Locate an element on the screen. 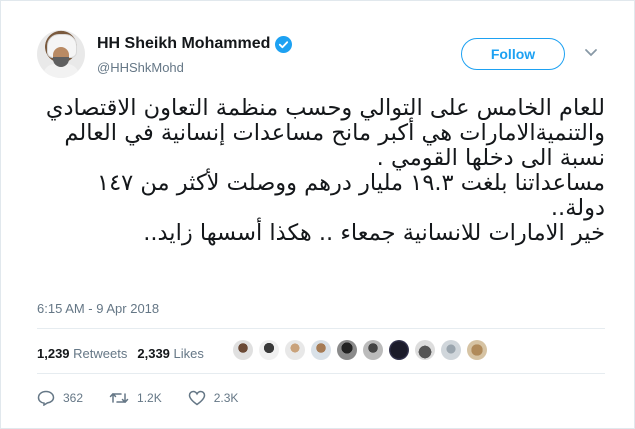  engagement-stats: 1,239 Retweets 2,339 Likes is located at coordinates (120, 353).